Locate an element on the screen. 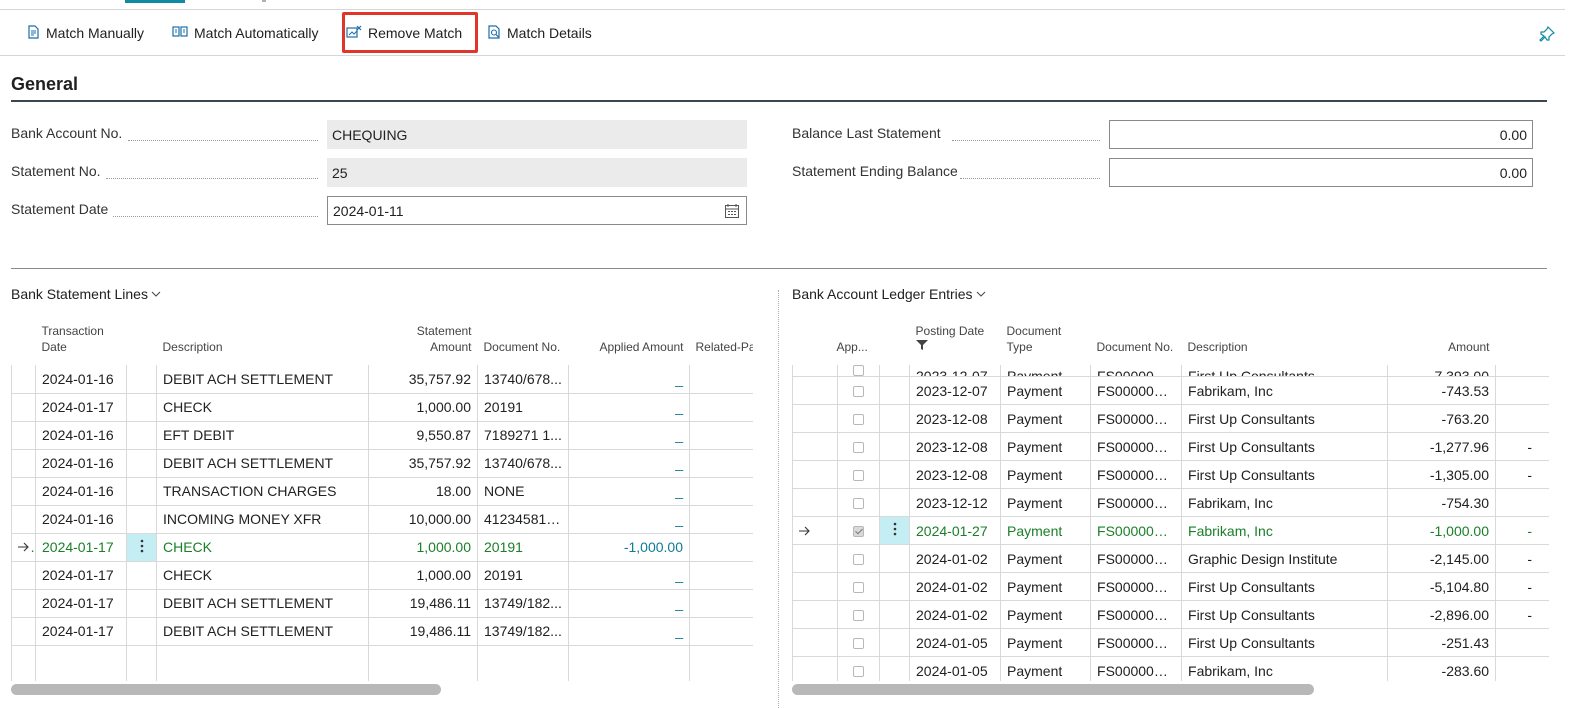 The image size is (1578, 708). amount-cell: -1,000.00 is located at coordinates (1442, 530).